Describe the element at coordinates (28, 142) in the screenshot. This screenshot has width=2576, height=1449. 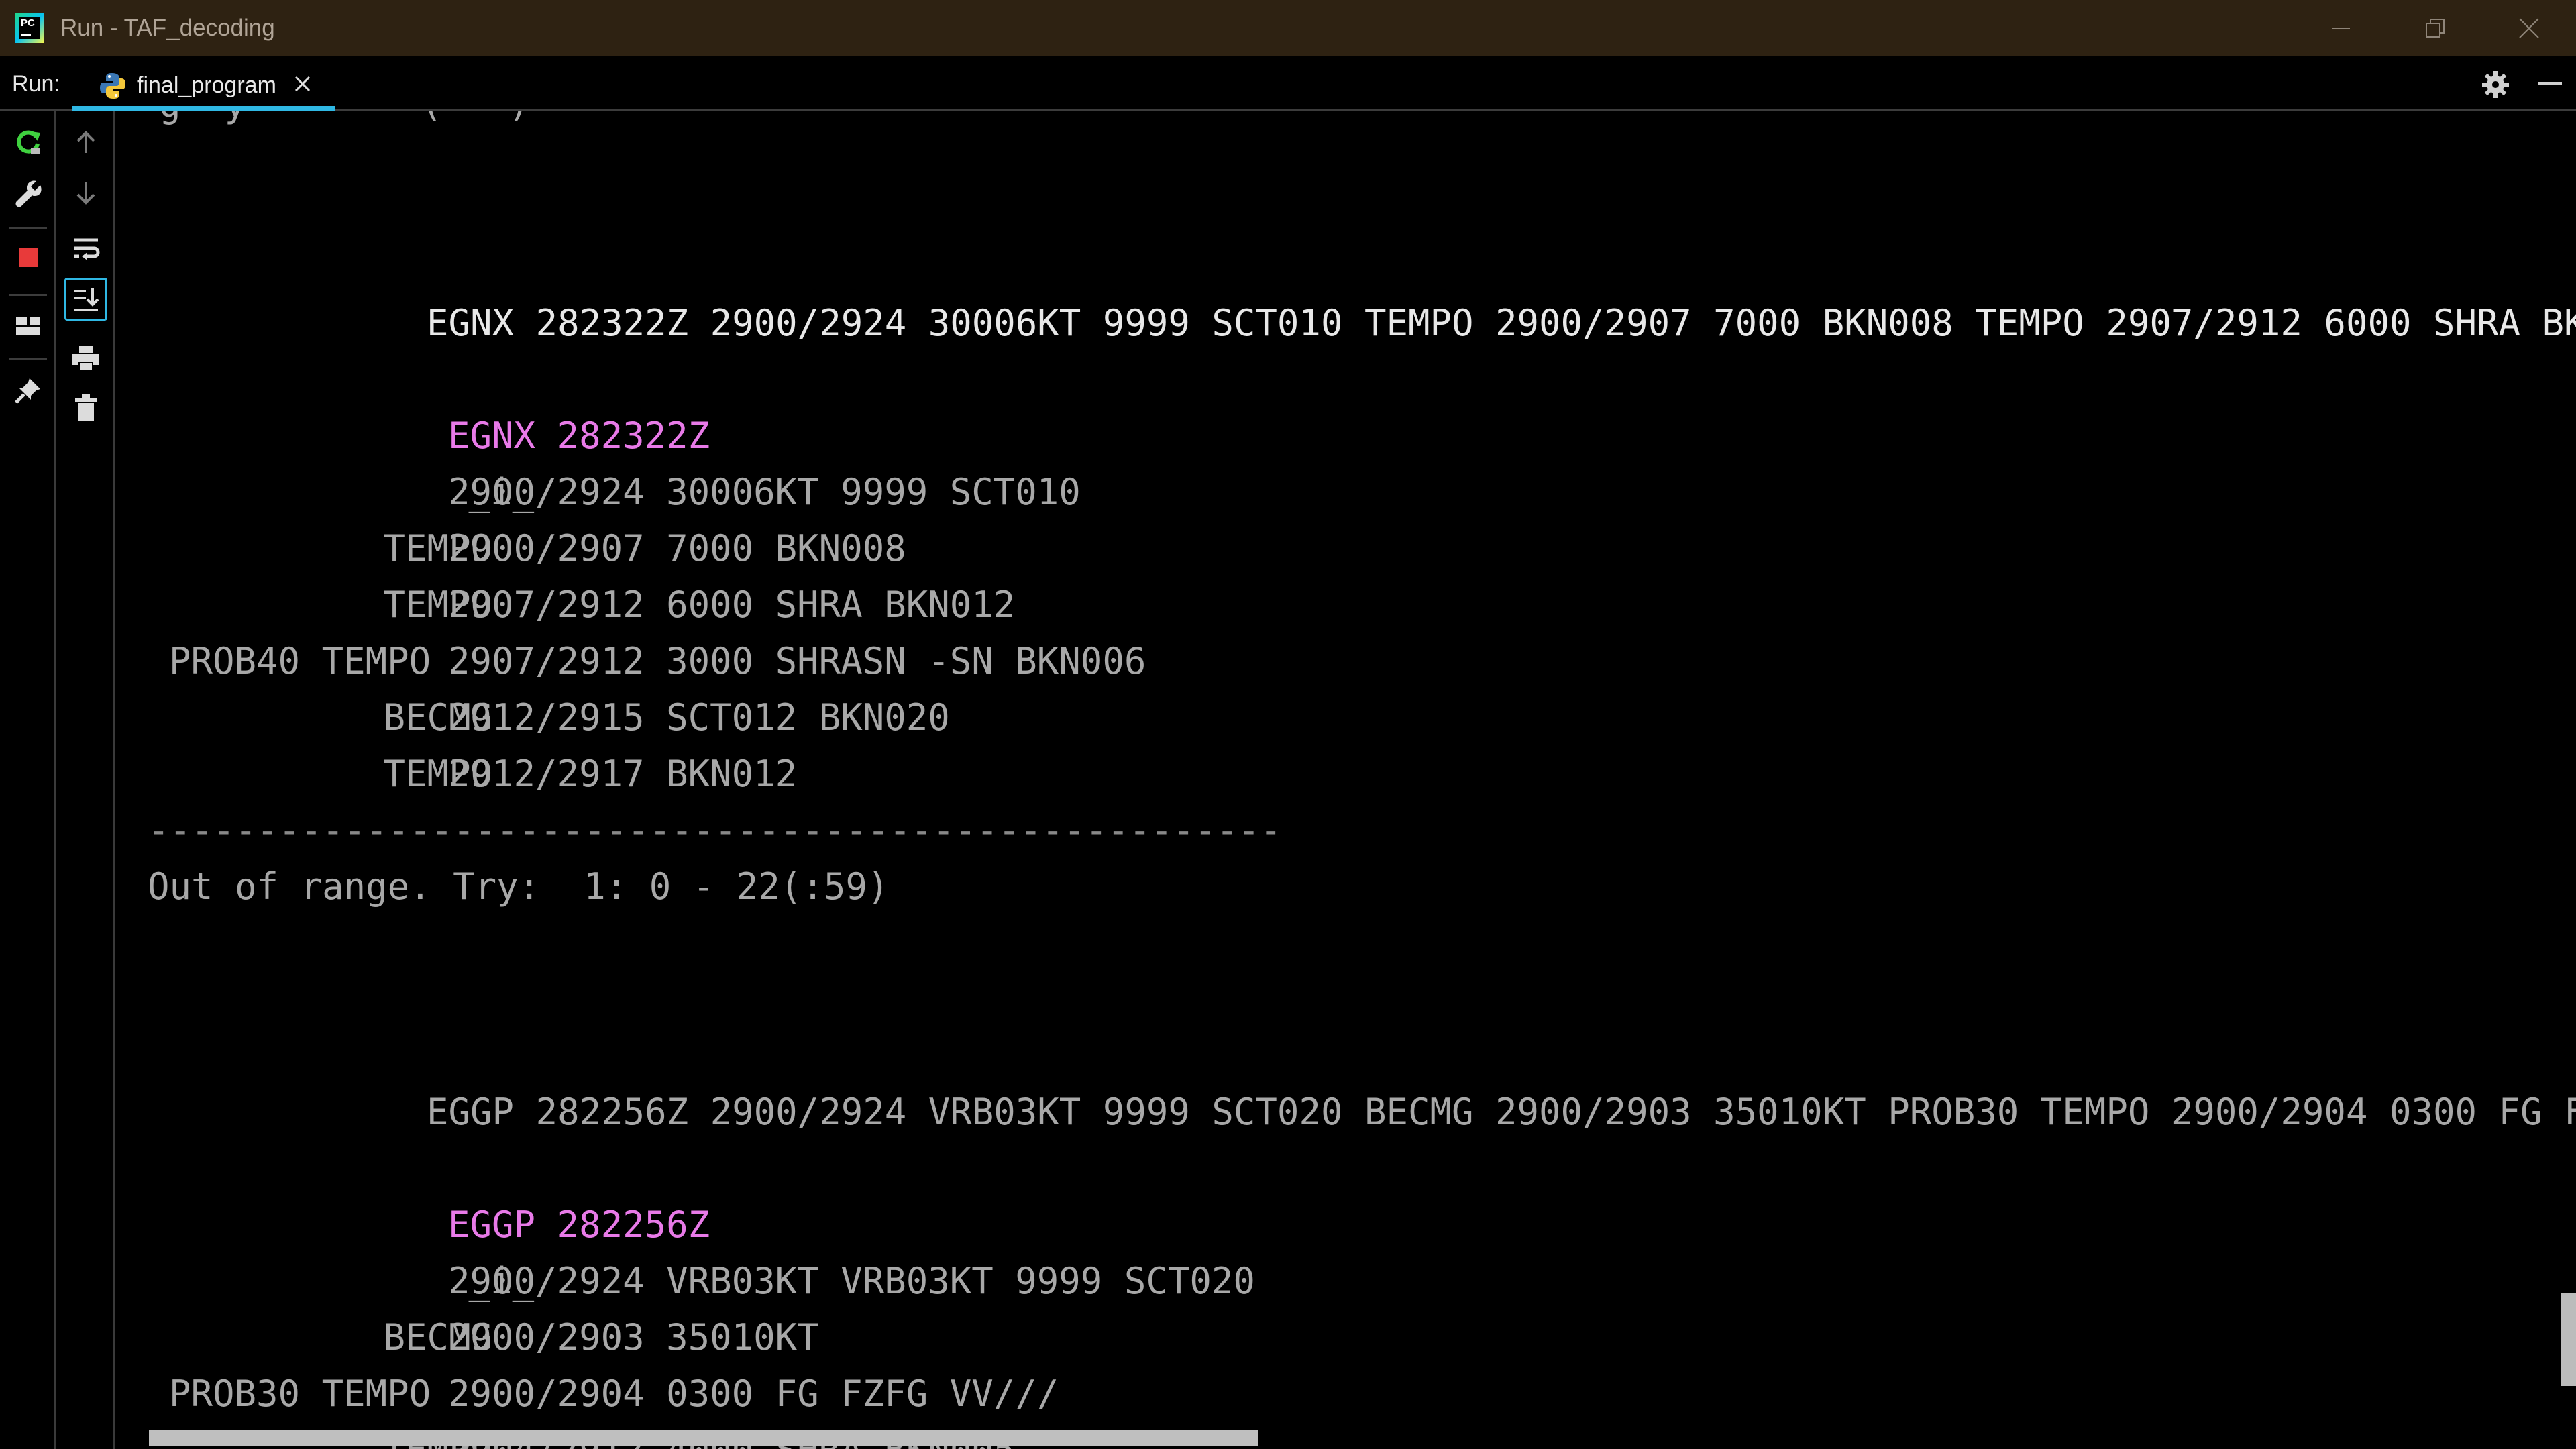
I see `rerun-icon` at that location.